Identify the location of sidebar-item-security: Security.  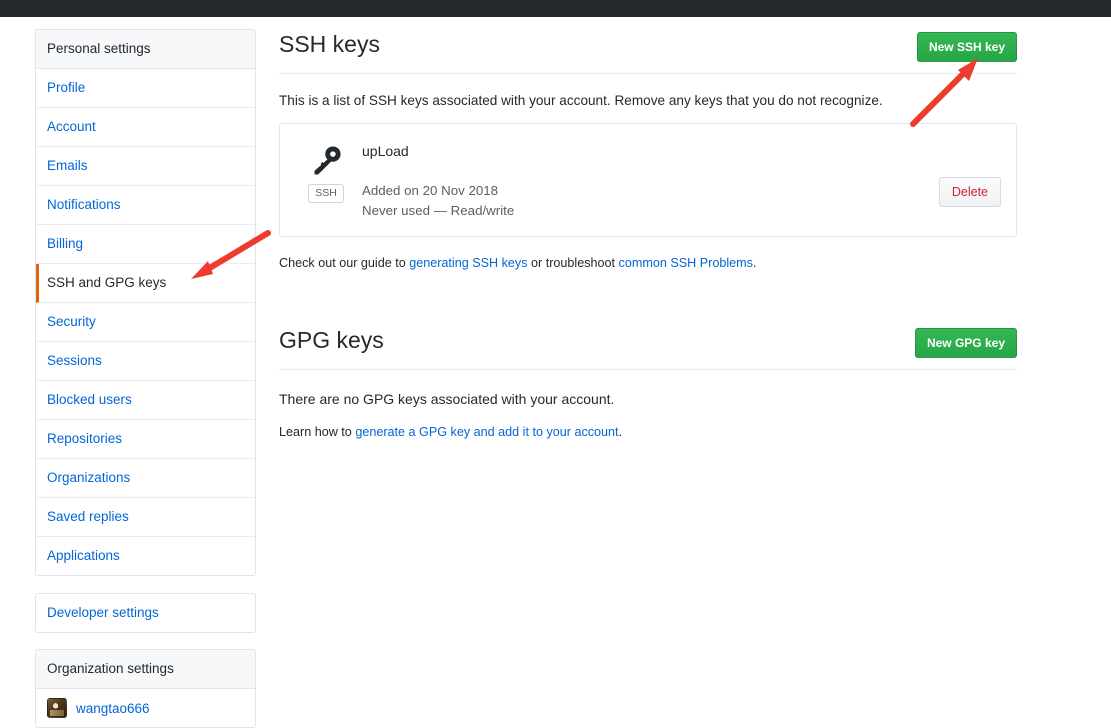
(145, 322).